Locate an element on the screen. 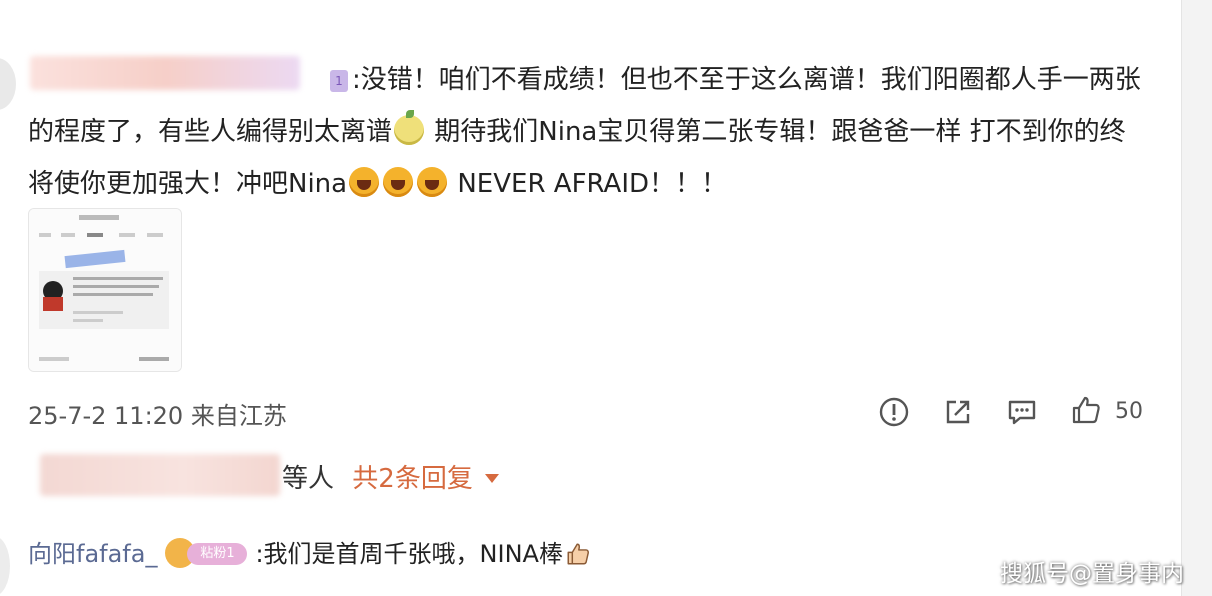 This screenshot has width=1212, height=596. comment-text-part-3: NEVER AFRAID！！！ is located at coordinates (592, 184).